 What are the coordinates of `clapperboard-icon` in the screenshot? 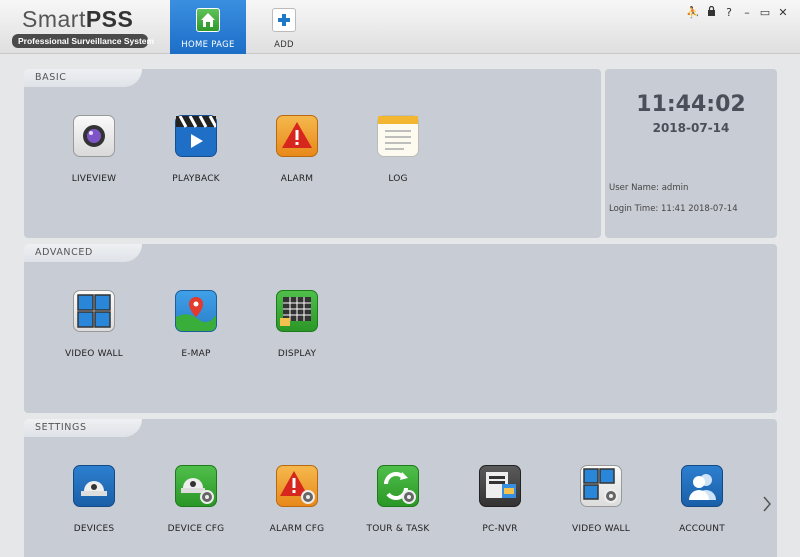 It's located at (196, 136).